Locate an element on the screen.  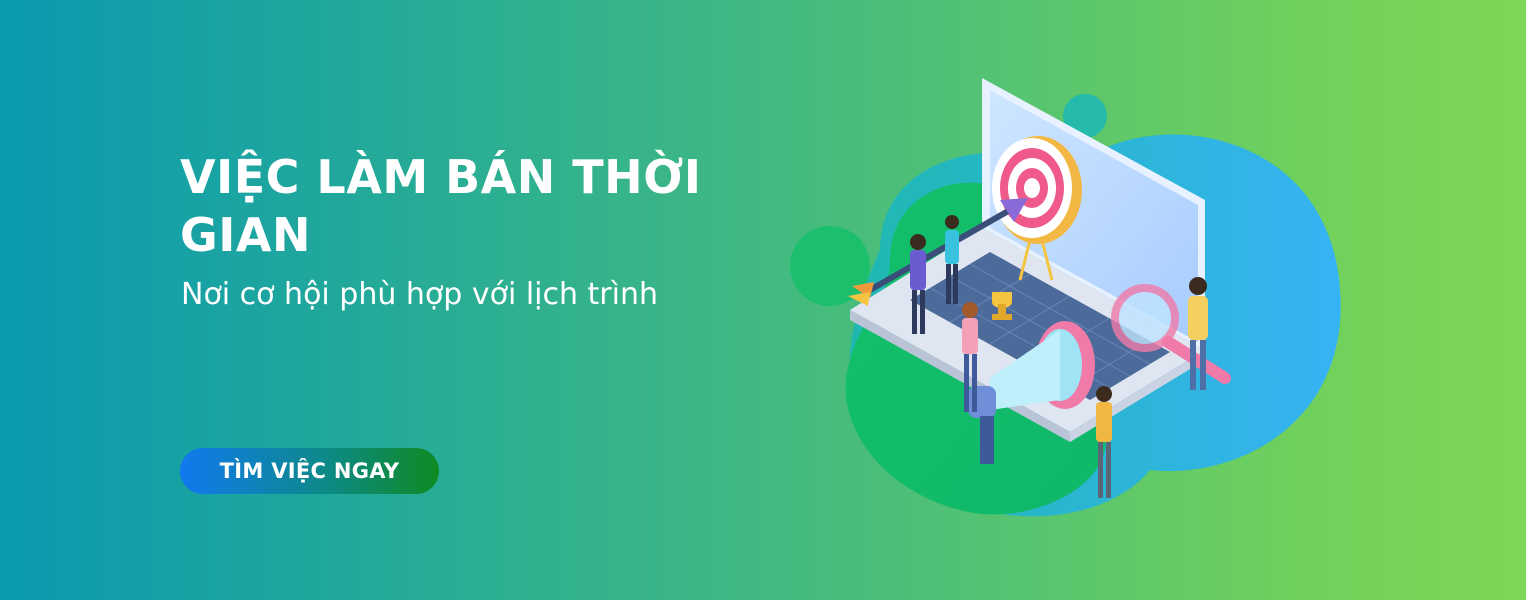
trophy-icon is located at coordinates (1002, 306).